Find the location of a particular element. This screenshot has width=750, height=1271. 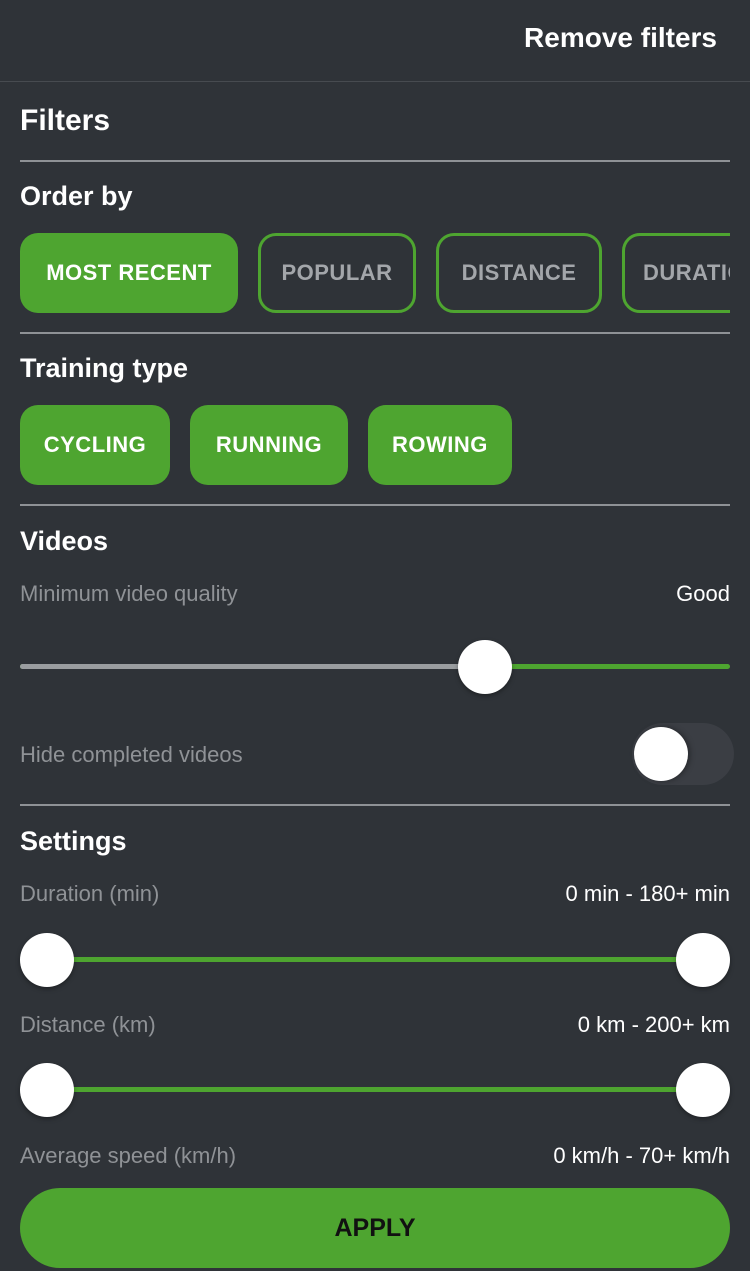

avg-speed-value: 0 km/h - 70+ km/h is located at coordinates (641, 1155).